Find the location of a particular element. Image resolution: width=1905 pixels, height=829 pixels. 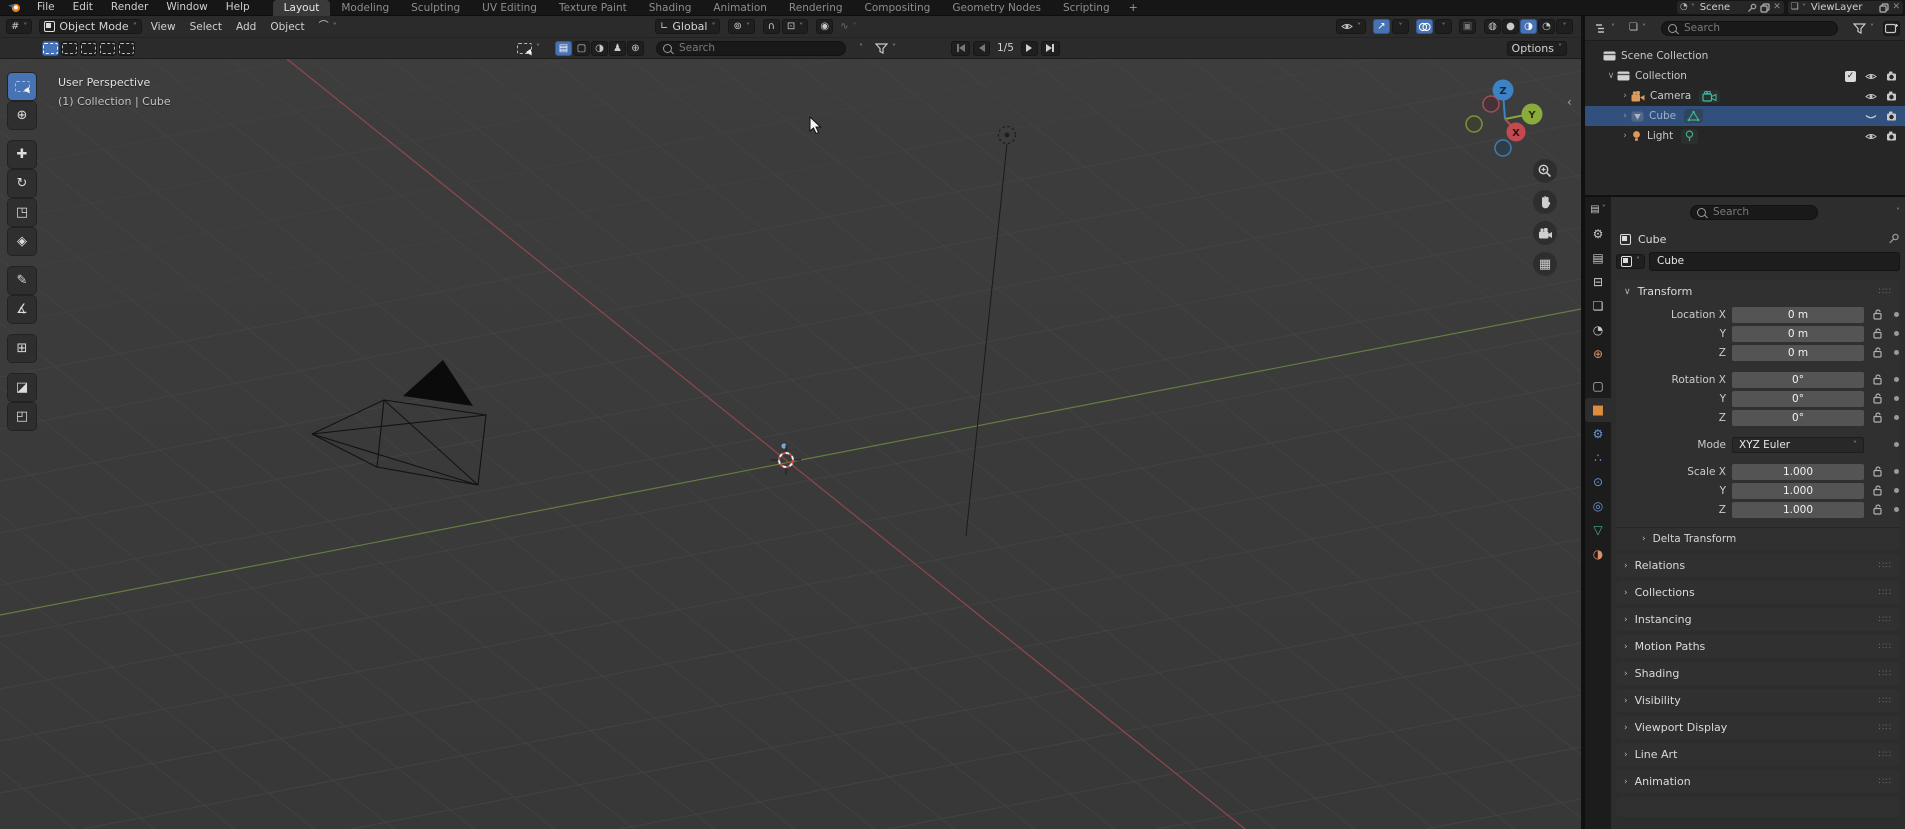

menu-help: Help is located at coordinates (238, 7).